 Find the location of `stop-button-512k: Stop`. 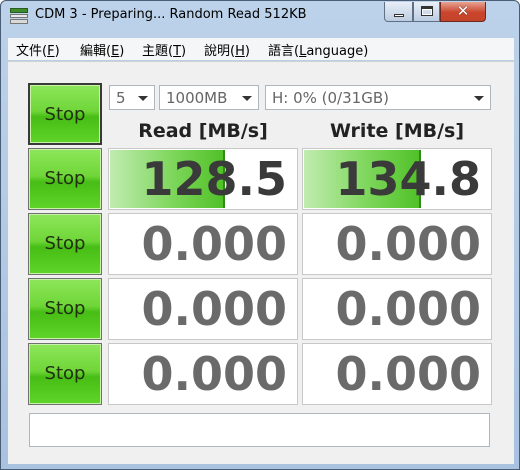

stop-button-512k: Stop is located at coordinates (65, 244).